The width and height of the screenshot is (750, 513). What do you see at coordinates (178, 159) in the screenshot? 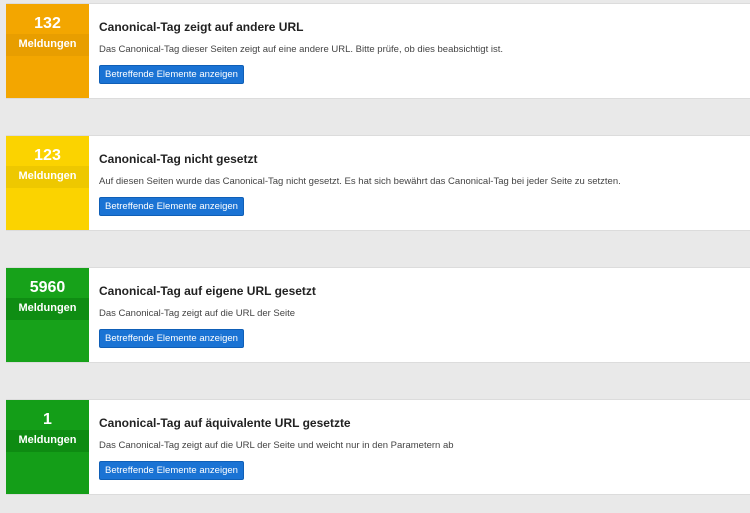
I see `issue-title: Canonical-Tag nicht gesetzt` at bounding box center [178, 159].